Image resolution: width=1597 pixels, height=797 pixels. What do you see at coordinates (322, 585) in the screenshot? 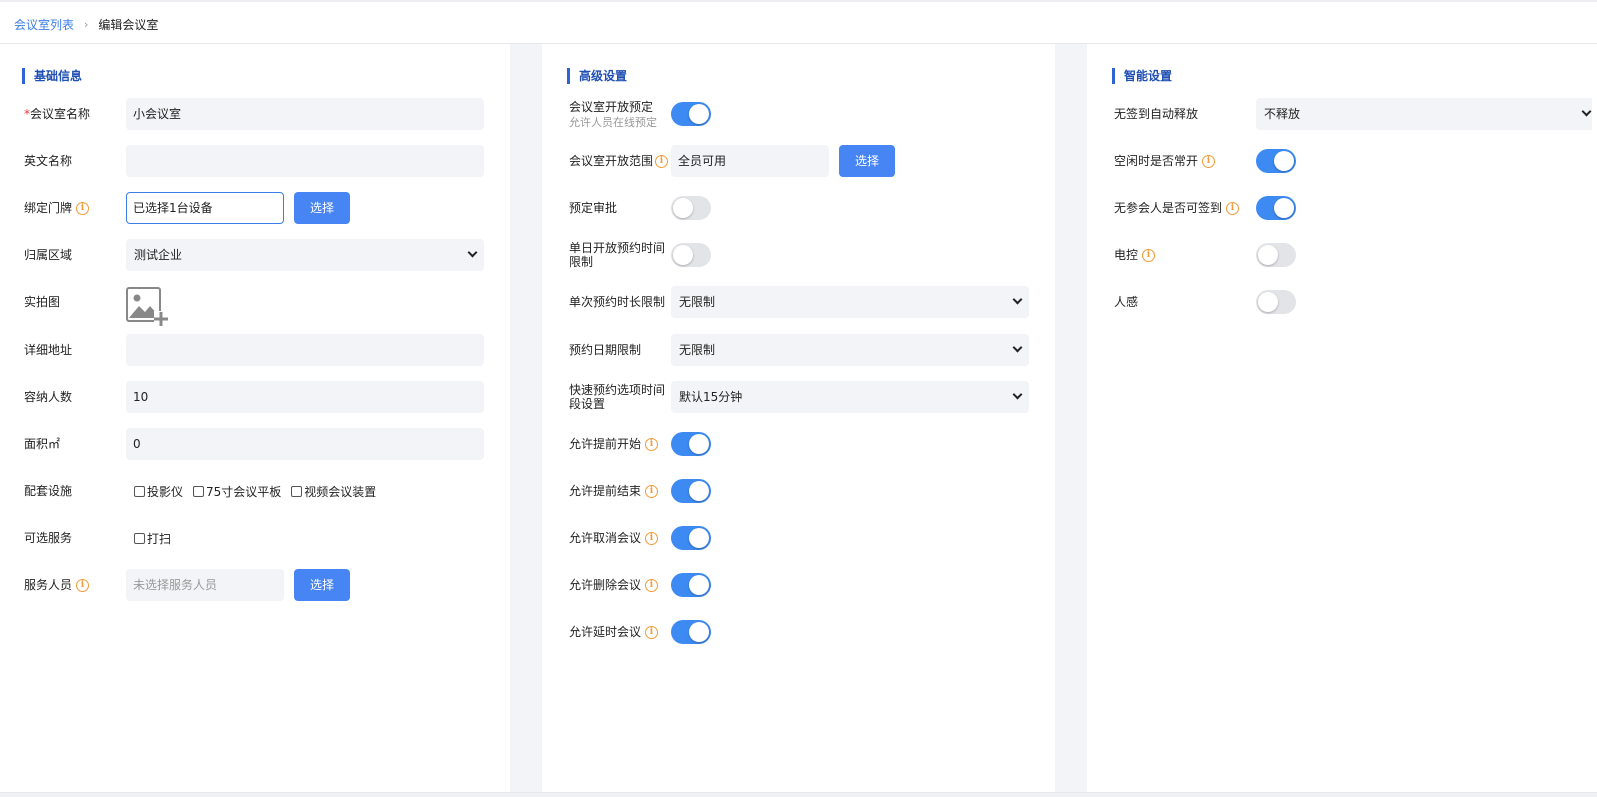
I see `staff-select-button: 选择` at bounding box center [322, 585].